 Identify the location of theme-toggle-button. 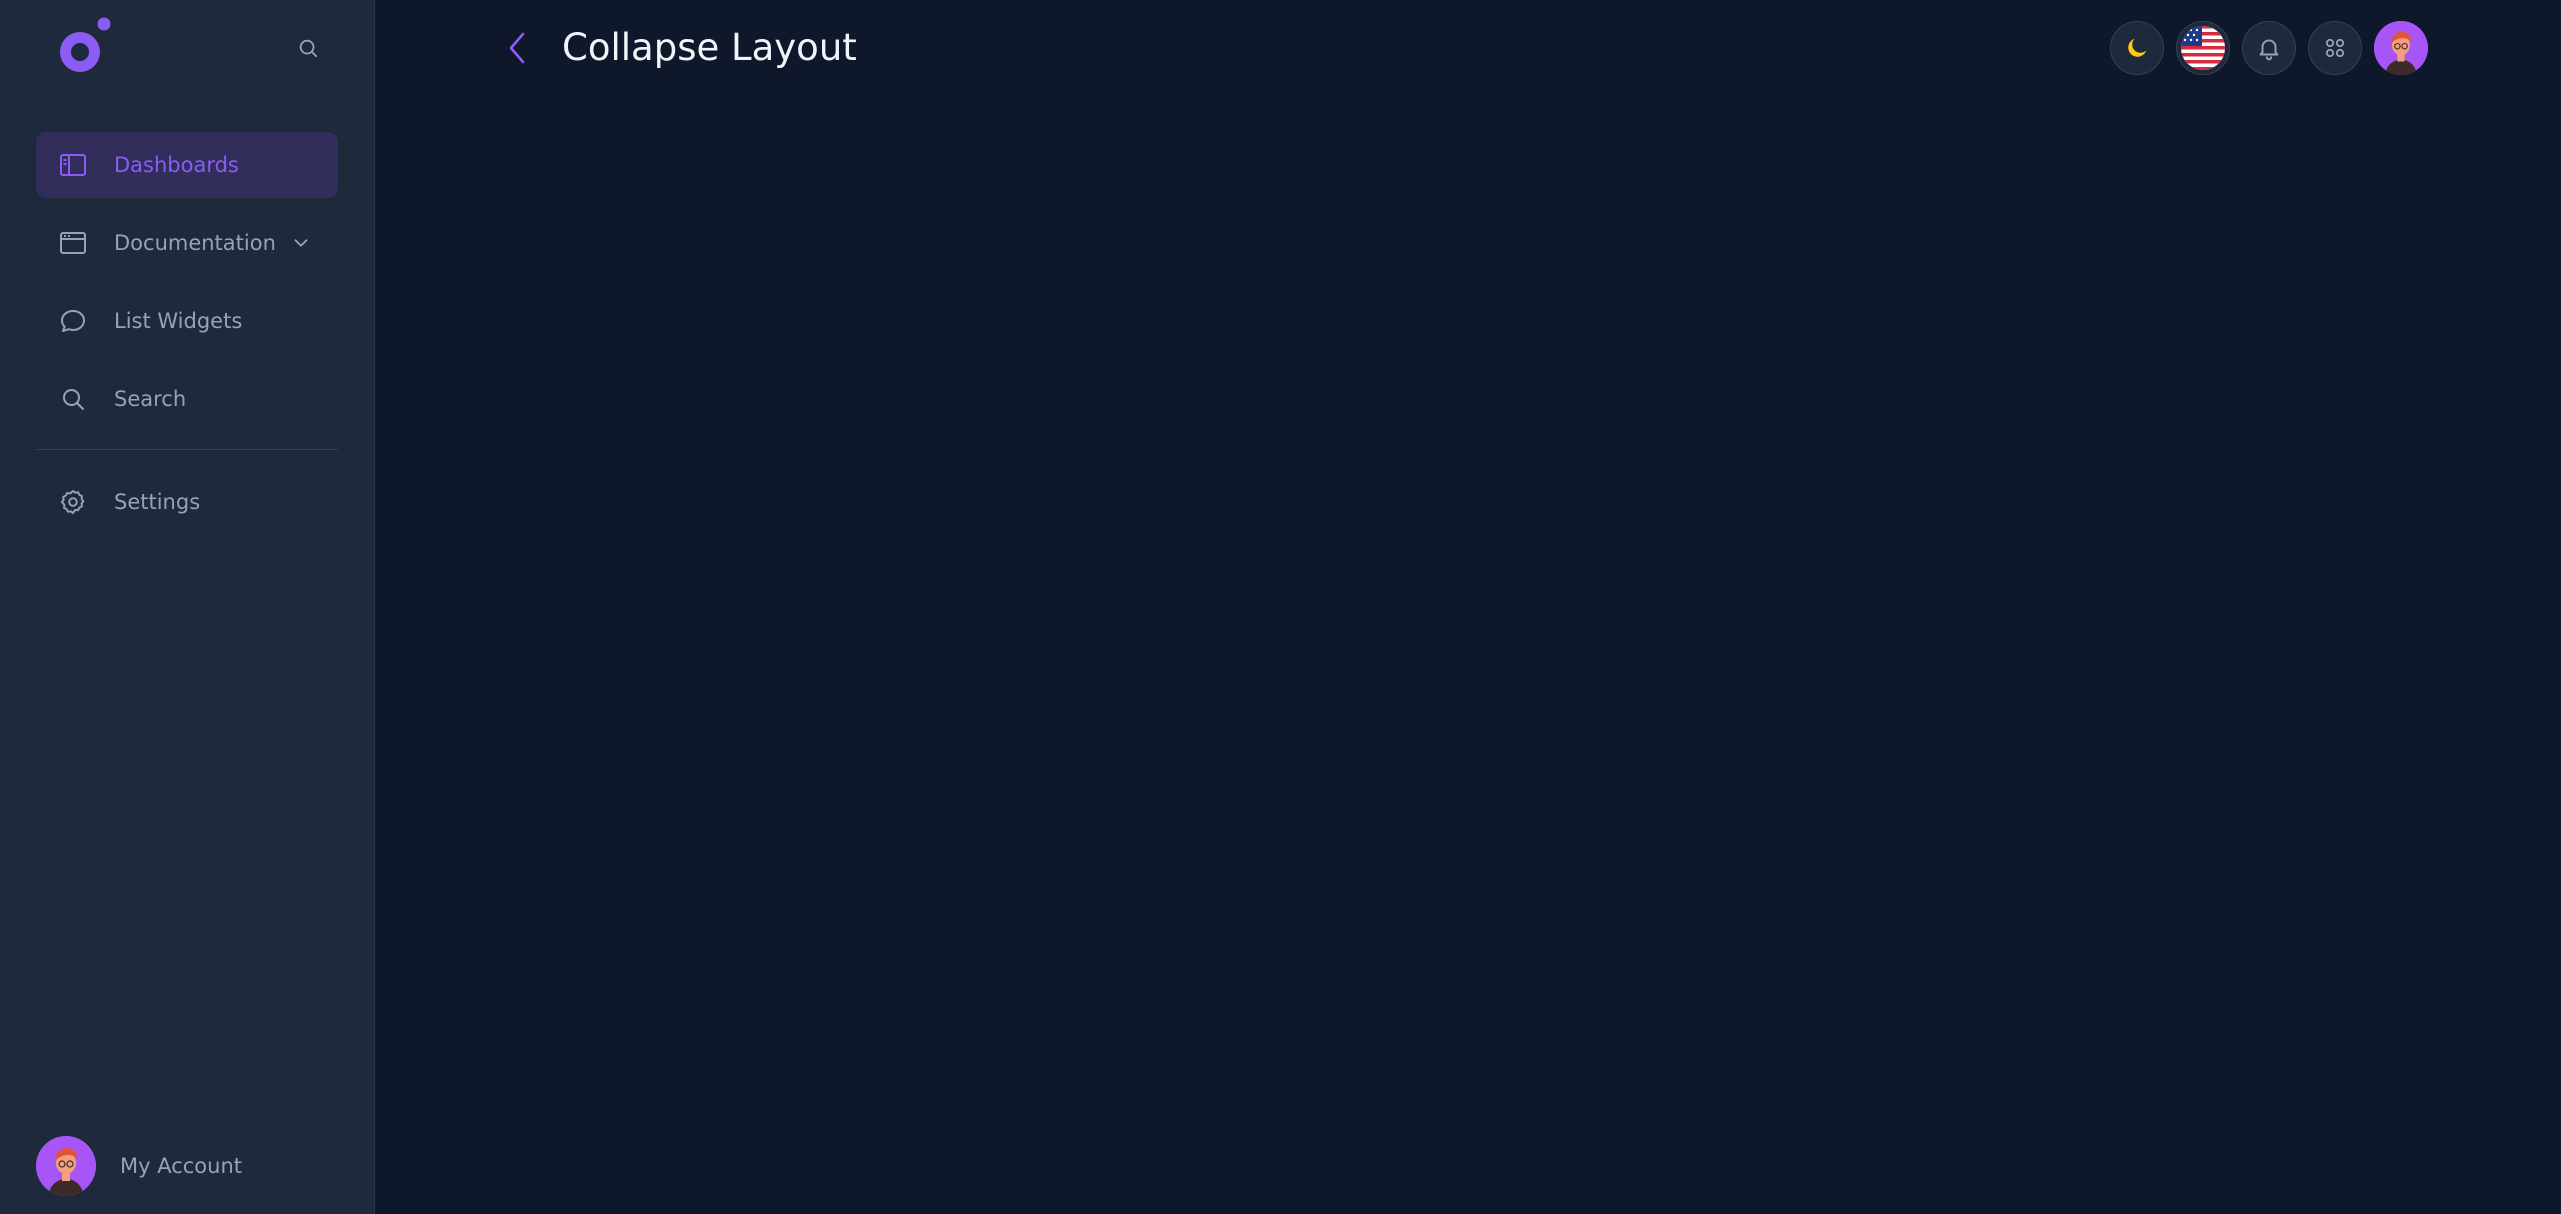
(2137, 48).